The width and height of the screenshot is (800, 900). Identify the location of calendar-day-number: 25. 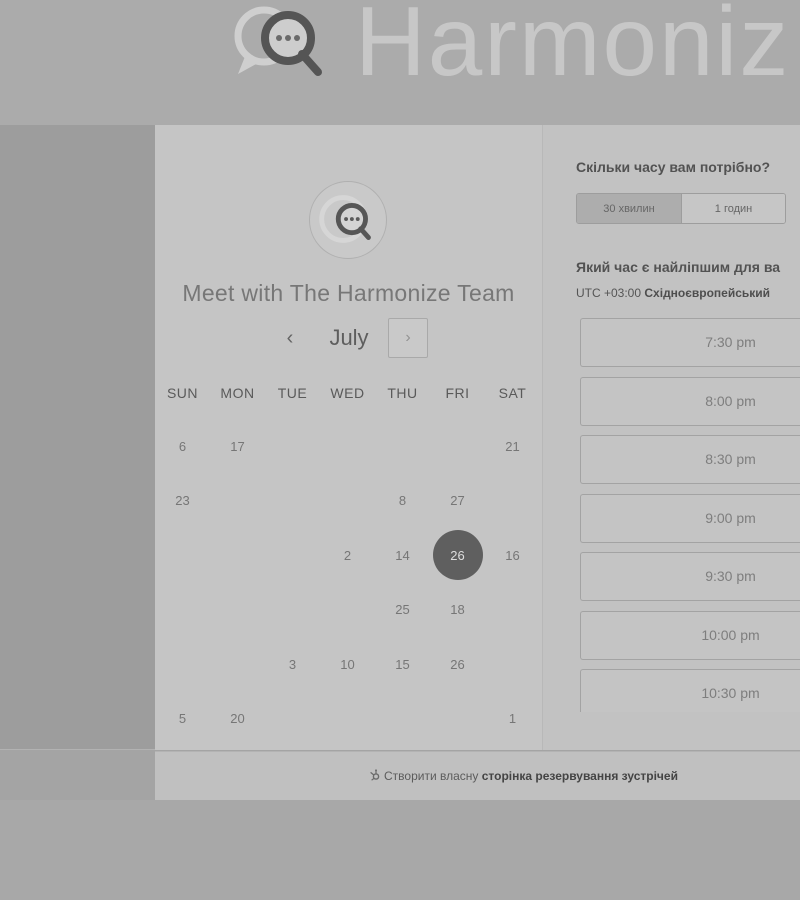
(402, 610).